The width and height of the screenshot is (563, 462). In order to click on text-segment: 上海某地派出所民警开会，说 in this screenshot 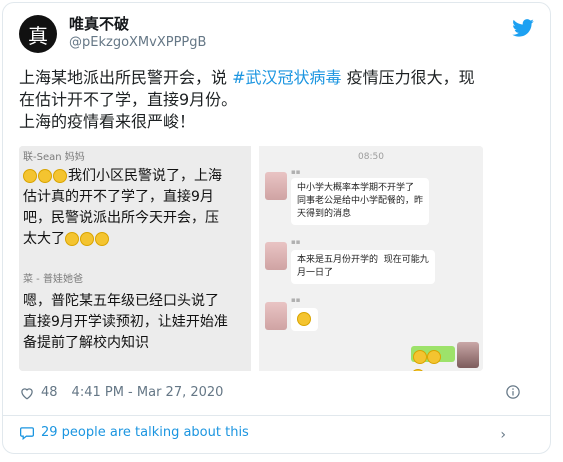, I will do `click(126, 77)`.